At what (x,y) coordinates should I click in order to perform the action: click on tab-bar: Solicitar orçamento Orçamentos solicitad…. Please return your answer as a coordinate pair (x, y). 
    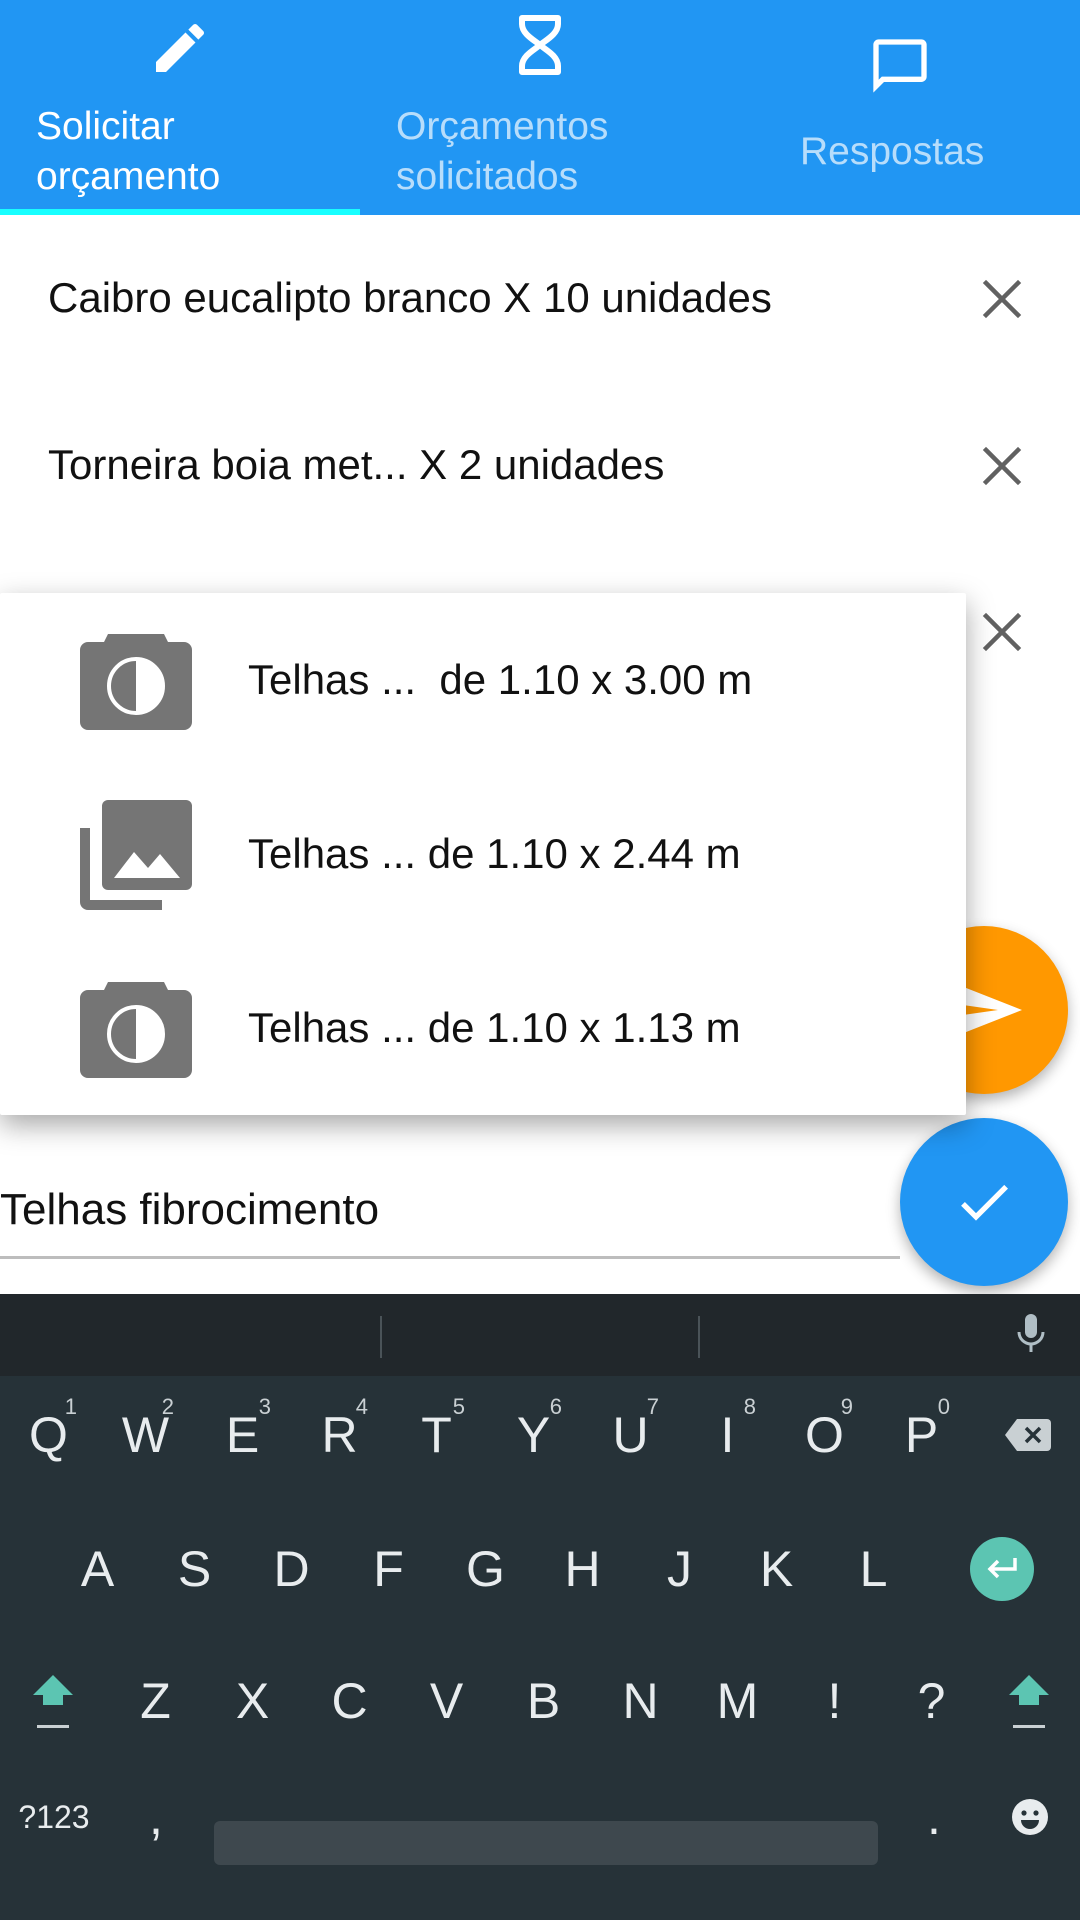
    Looking at the image, I should click on (540, 107).